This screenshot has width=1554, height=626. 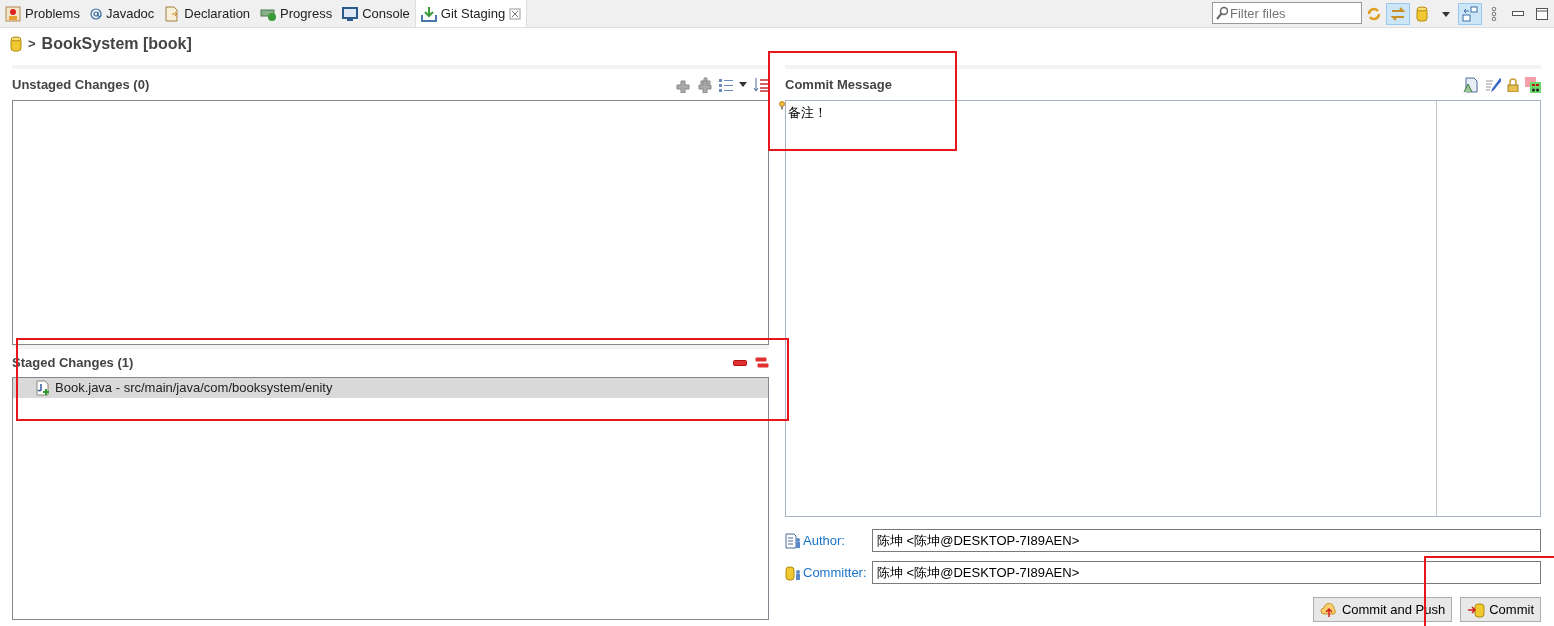 I want to click on remove-all-icon, so click(x=761, y=363).